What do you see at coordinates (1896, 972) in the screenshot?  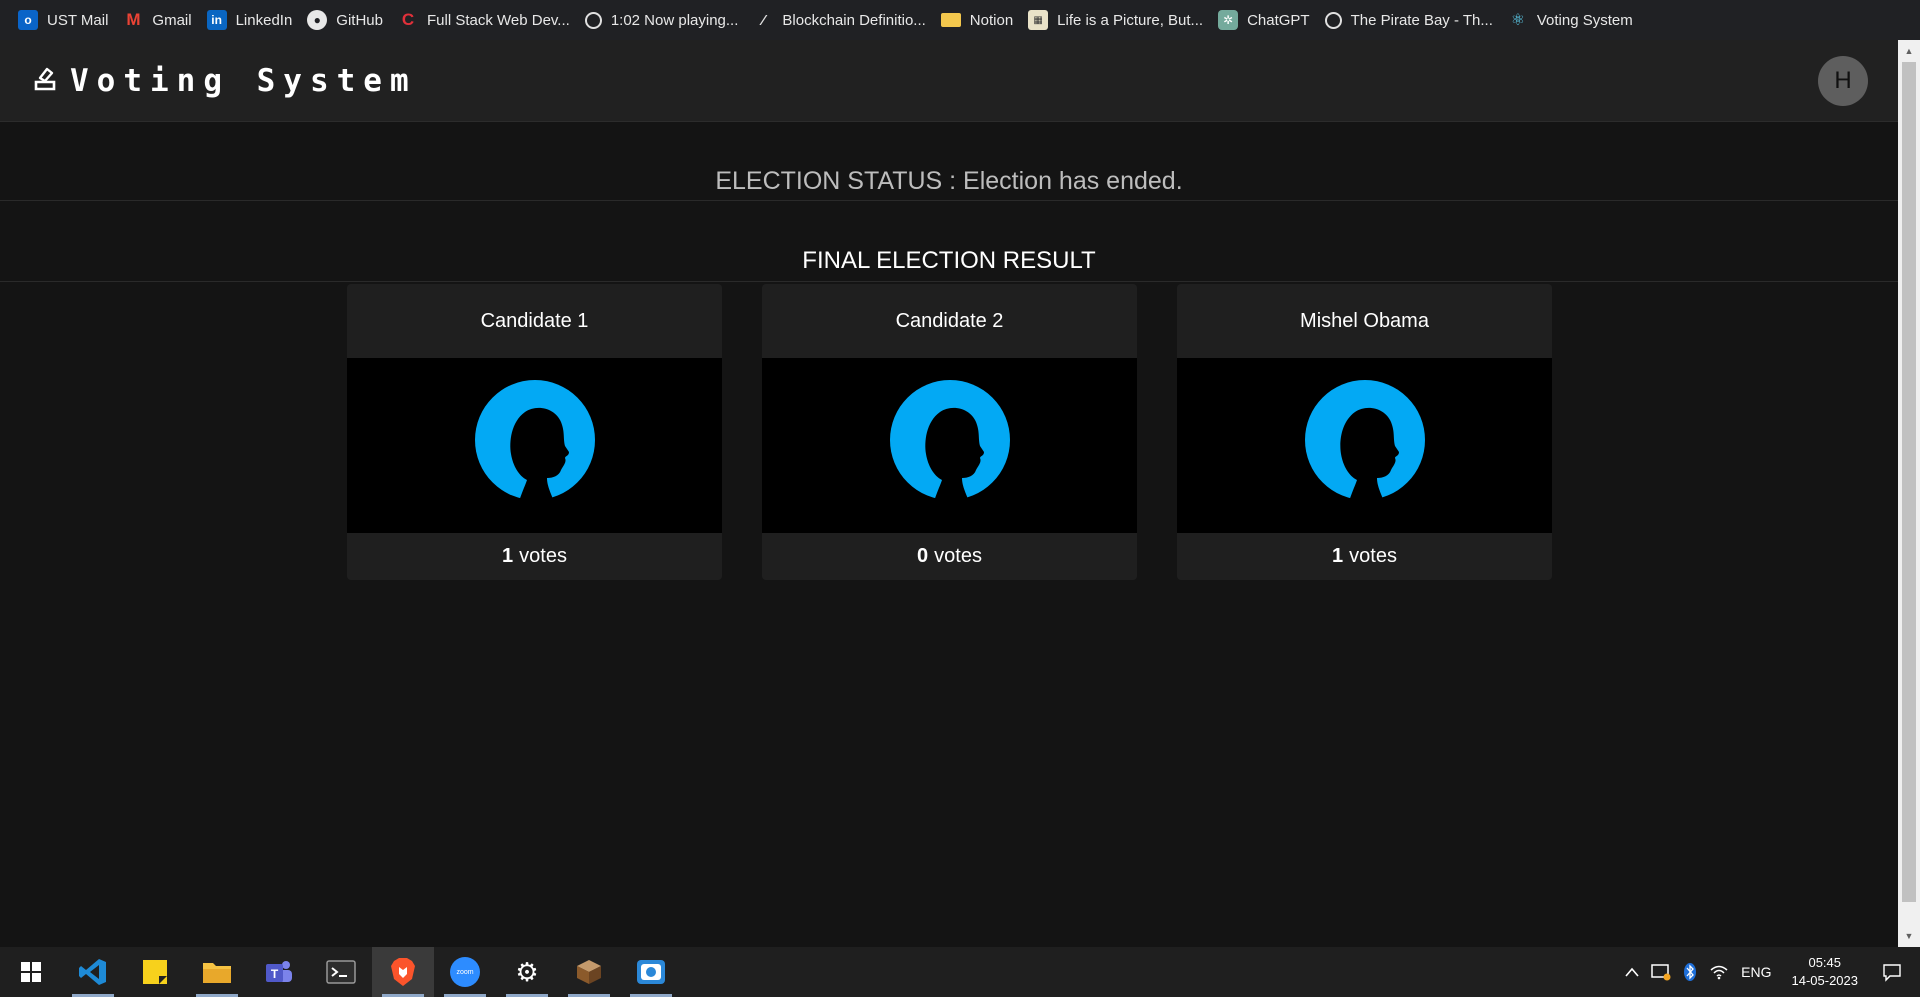 I see `notifications-icon` at bounding box center [1896, 972].